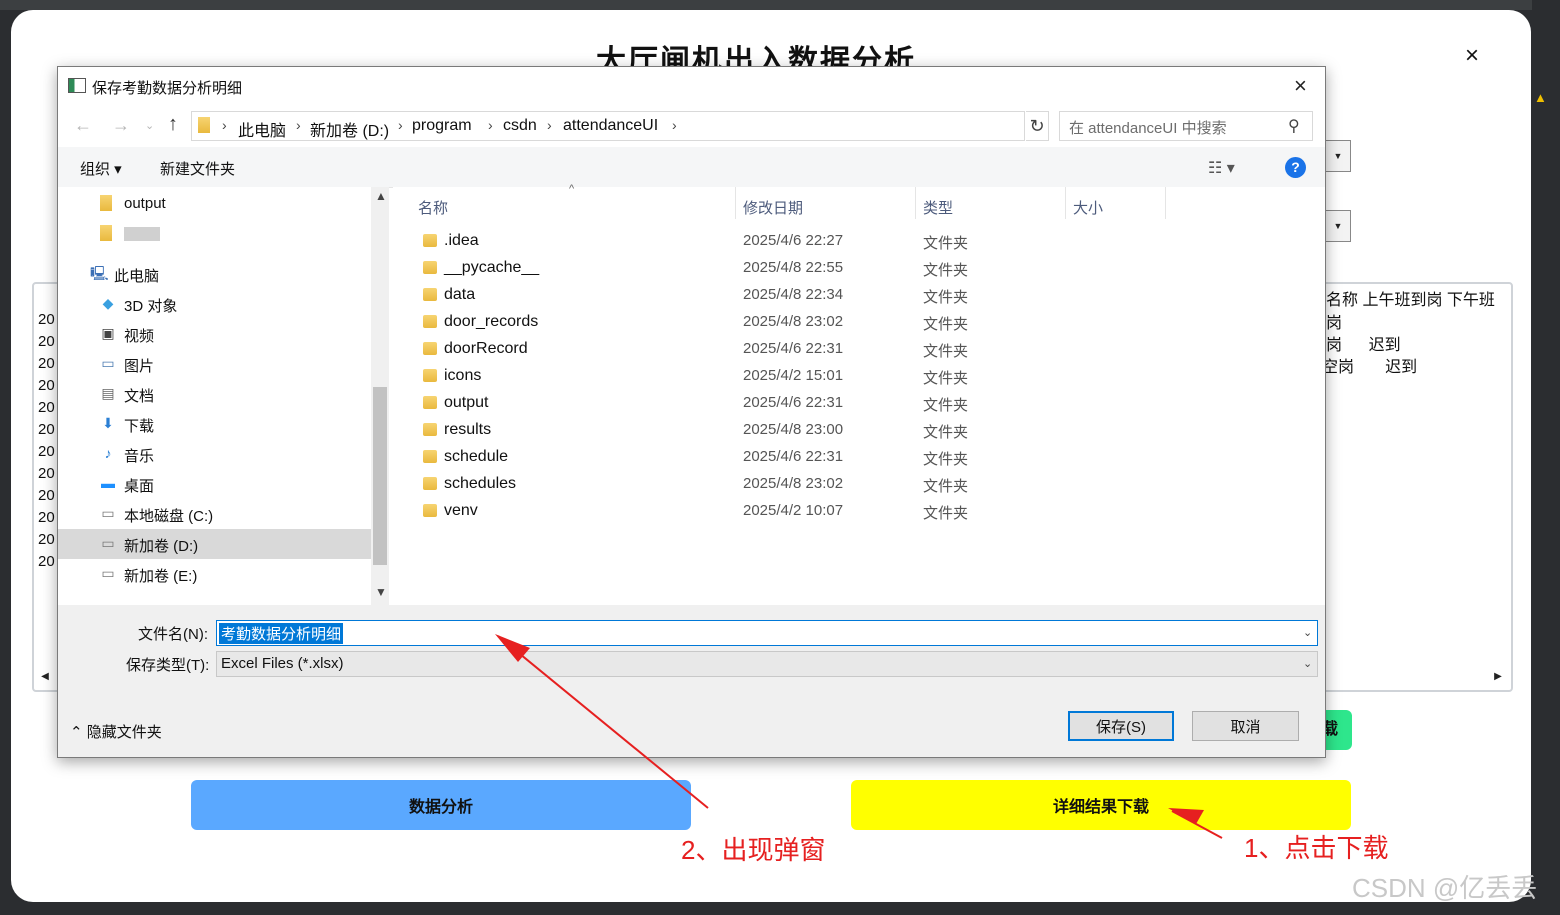 The height and width of the screenshot is (915, 1560). I want to click on breadcrumb-item: 此电脑, so click(262, 129).